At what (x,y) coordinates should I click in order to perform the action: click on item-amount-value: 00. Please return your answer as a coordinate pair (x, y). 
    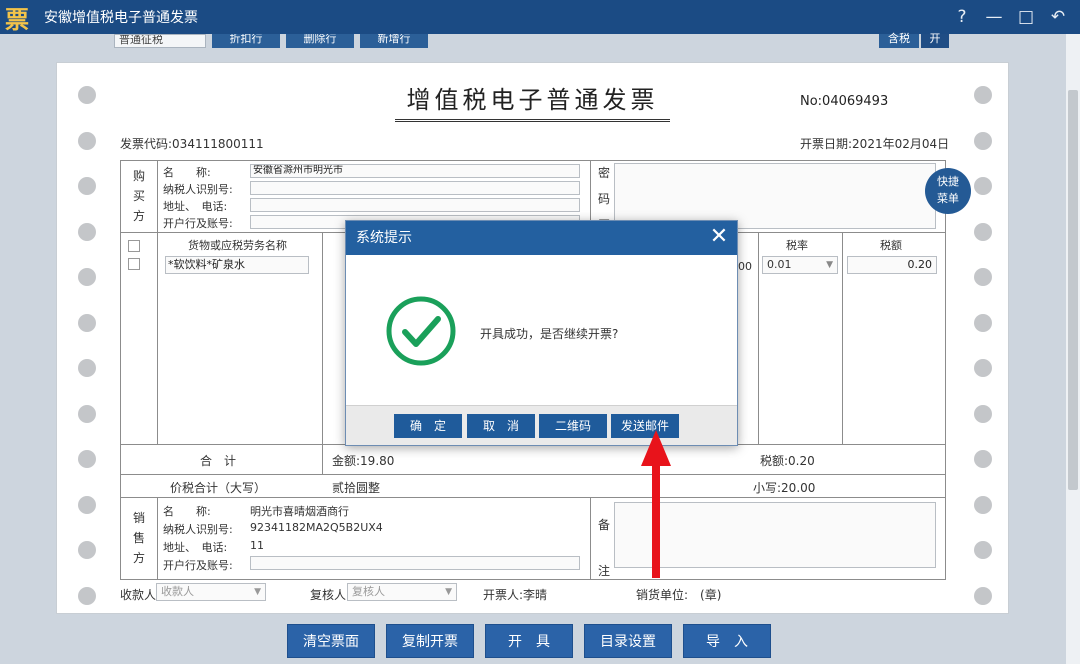
    Looking at the image, I should click on (745, 266).